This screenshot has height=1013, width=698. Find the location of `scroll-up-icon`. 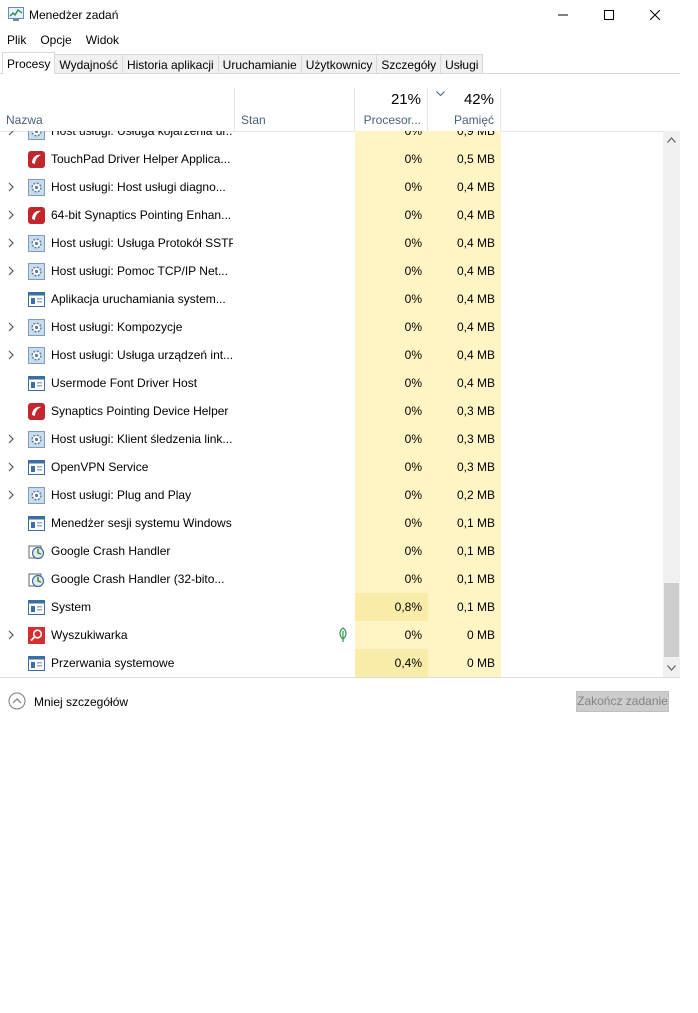

scroll-up-icon is located at coordinates (671, 140).